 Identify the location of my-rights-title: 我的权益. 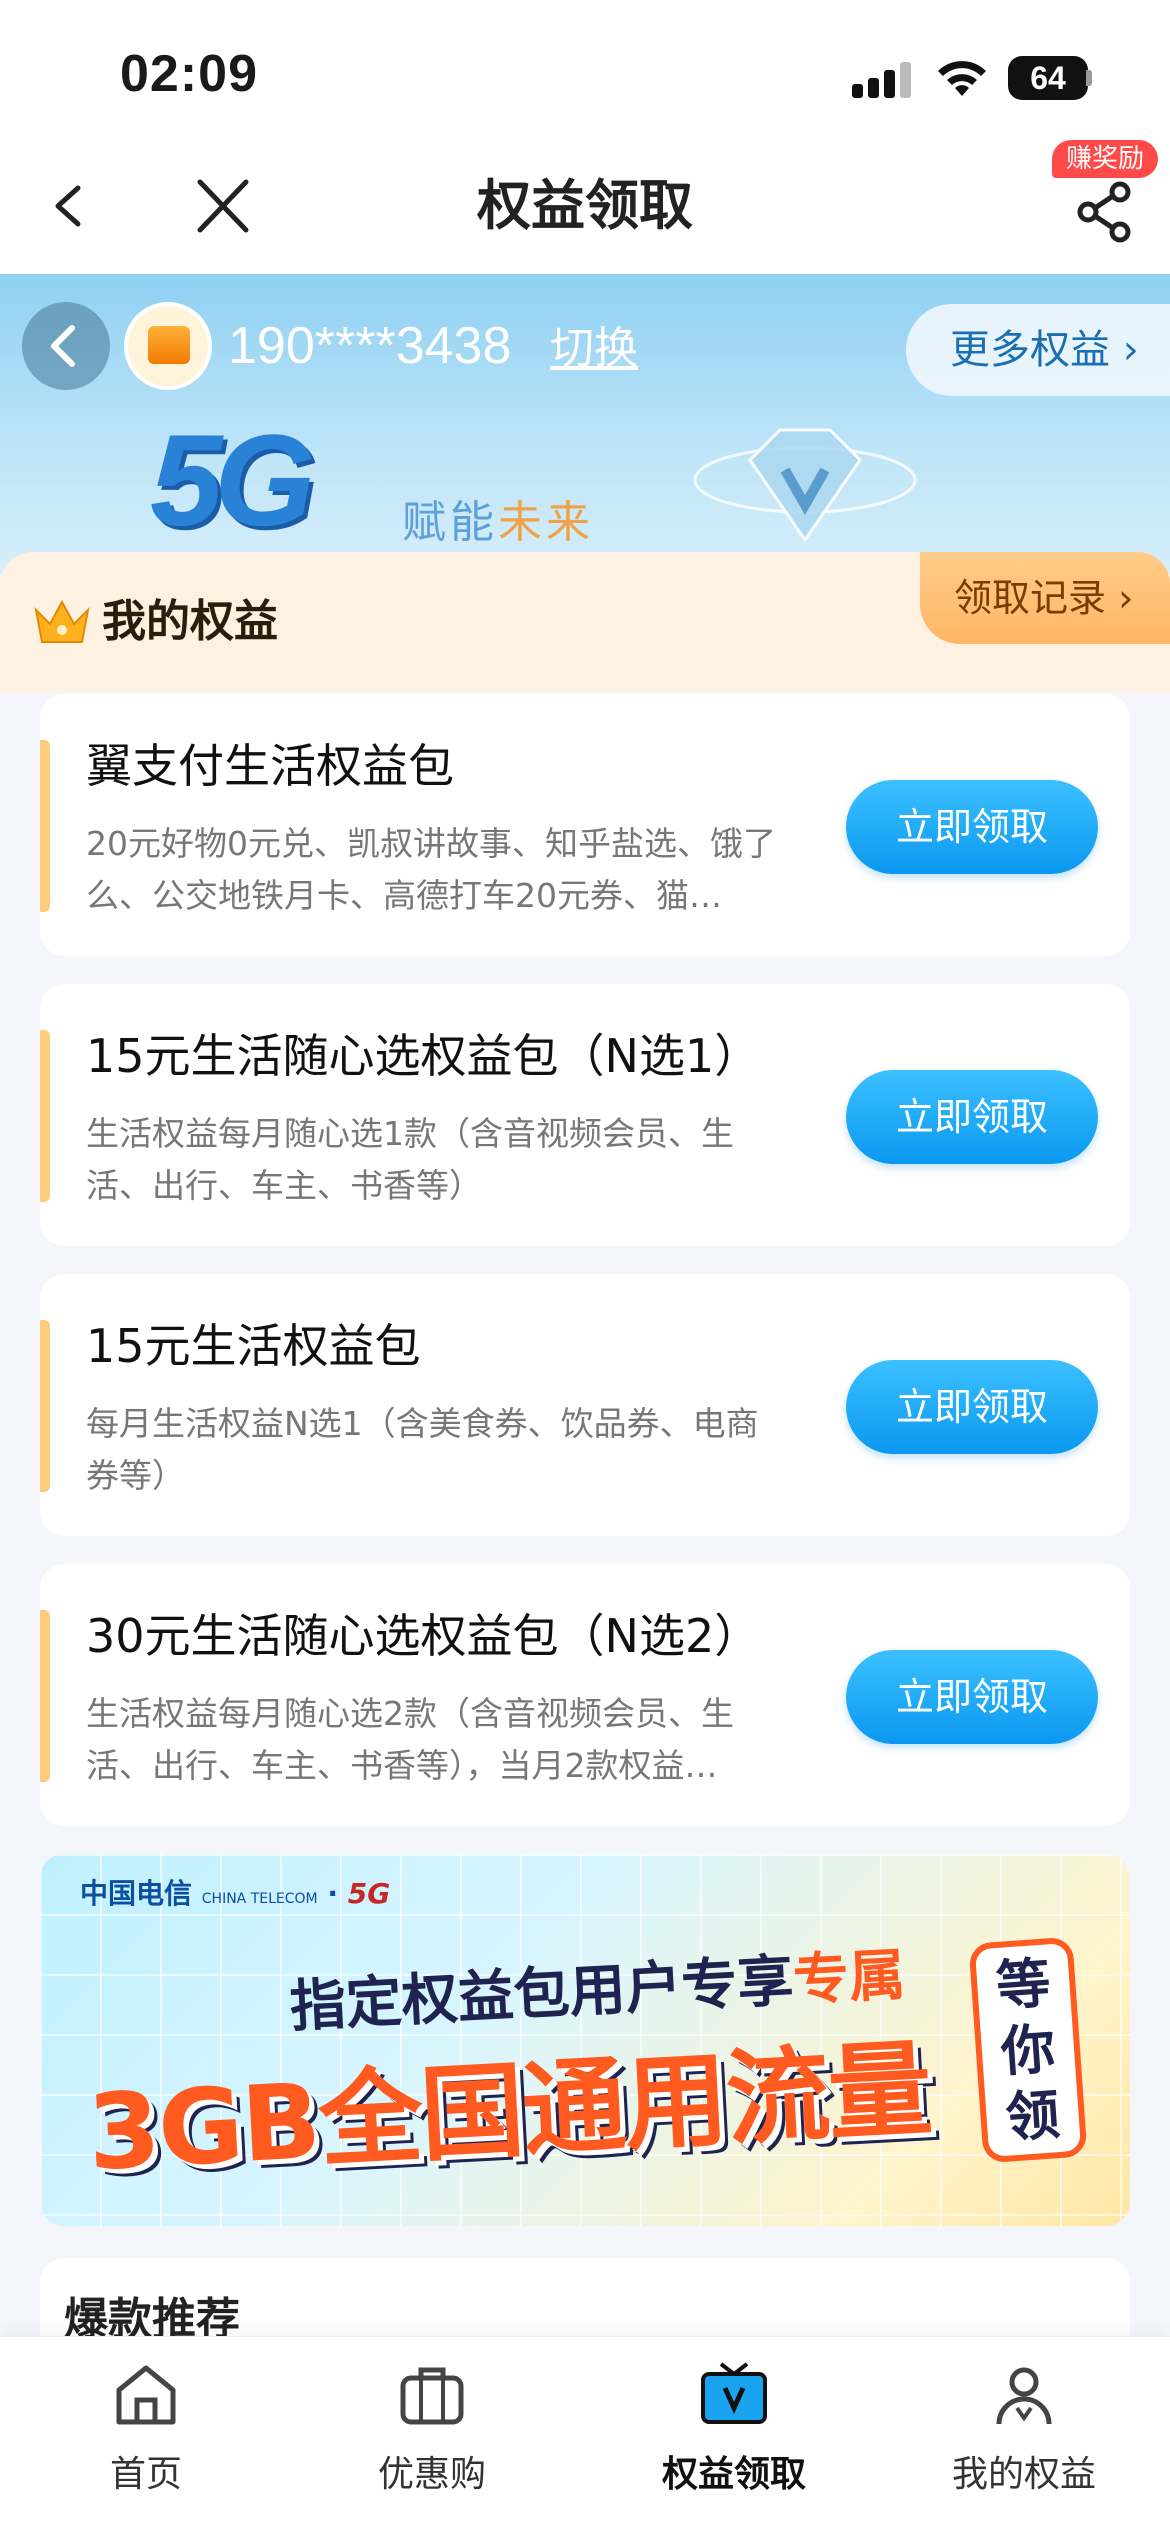
(190, 621).